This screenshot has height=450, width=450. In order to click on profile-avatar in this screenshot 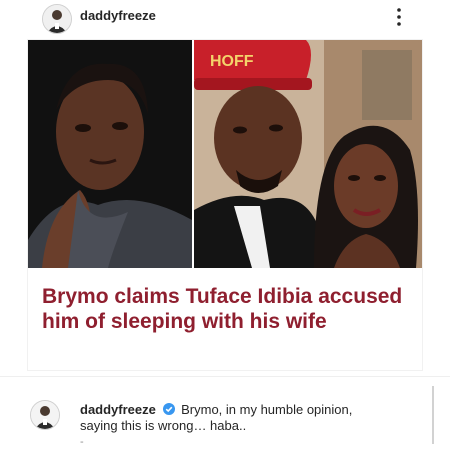, I will do `click(57, 19)`.